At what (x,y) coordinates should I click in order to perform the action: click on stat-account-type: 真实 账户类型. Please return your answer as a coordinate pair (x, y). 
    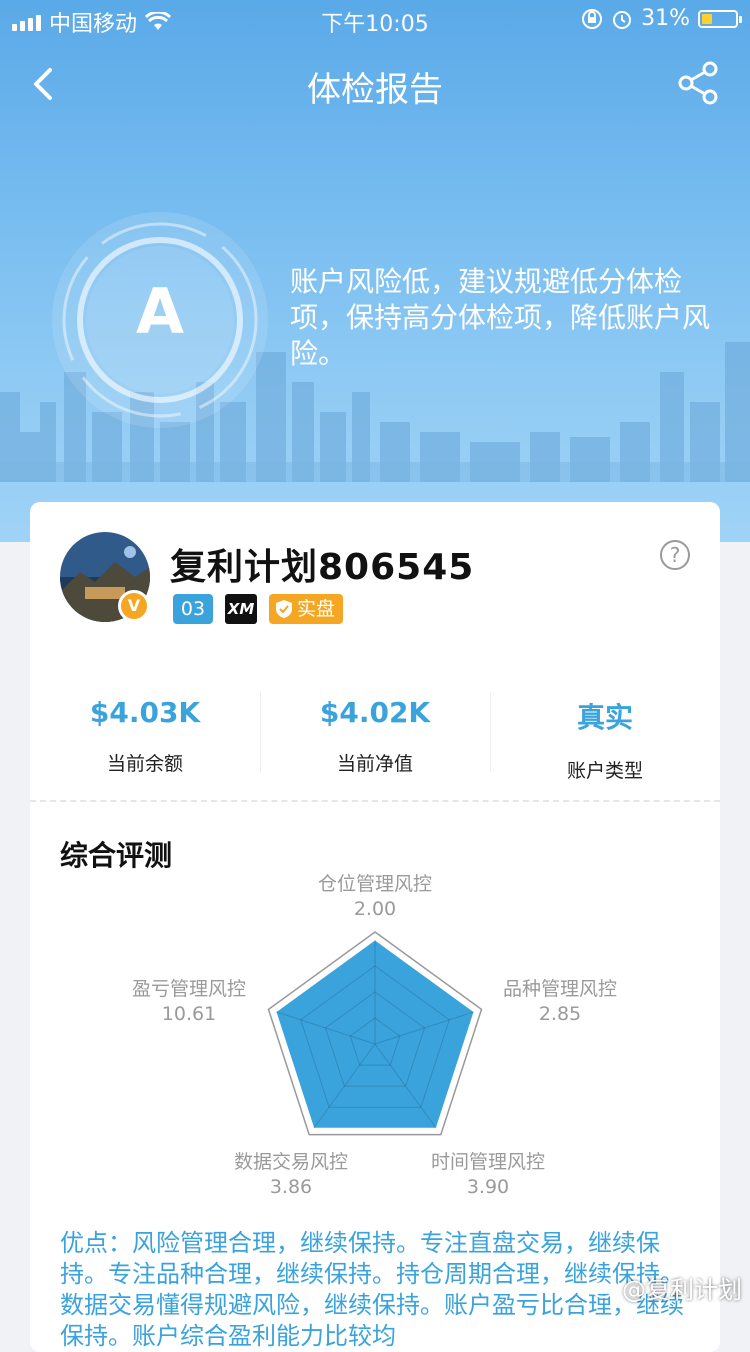
    Looking at the image, I should click on (605, 737).